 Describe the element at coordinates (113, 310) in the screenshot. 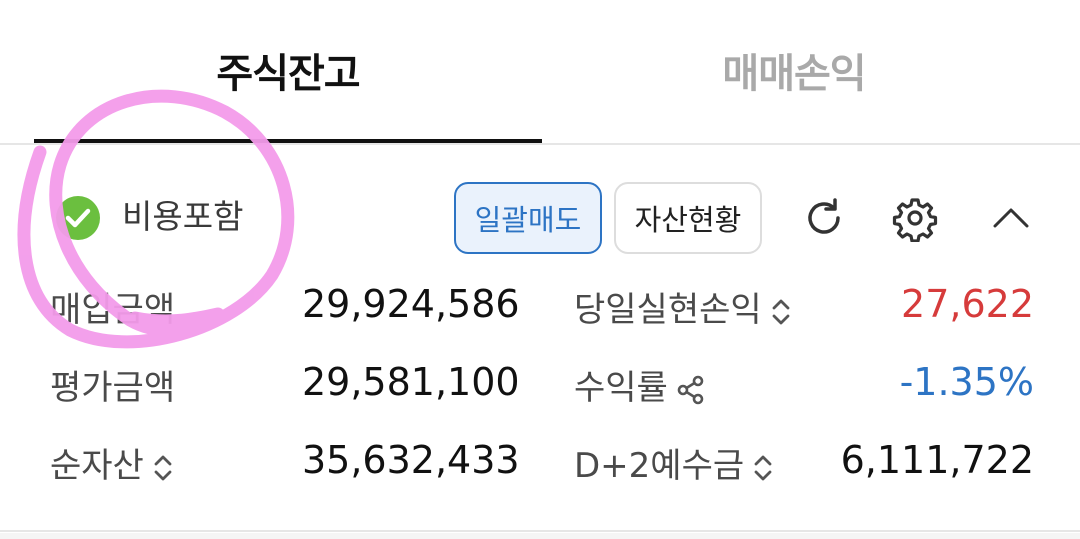

I see `purchase-amount-label: 매입금액` at that location.